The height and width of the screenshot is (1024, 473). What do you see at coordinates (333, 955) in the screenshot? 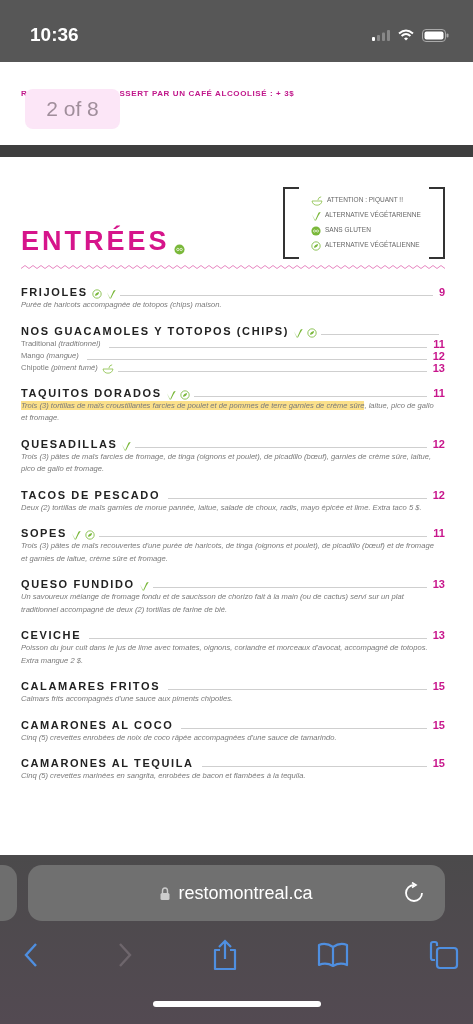
I see `bookmarks-icon` at bounding box center [333, 955].